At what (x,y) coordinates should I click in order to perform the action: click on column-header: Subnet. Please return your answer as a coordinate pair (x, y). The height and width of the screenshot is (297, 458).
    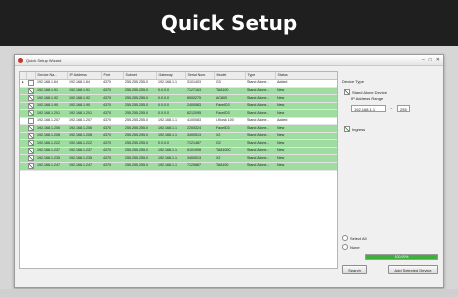
    Looking at the image, I should click on (140, 76).